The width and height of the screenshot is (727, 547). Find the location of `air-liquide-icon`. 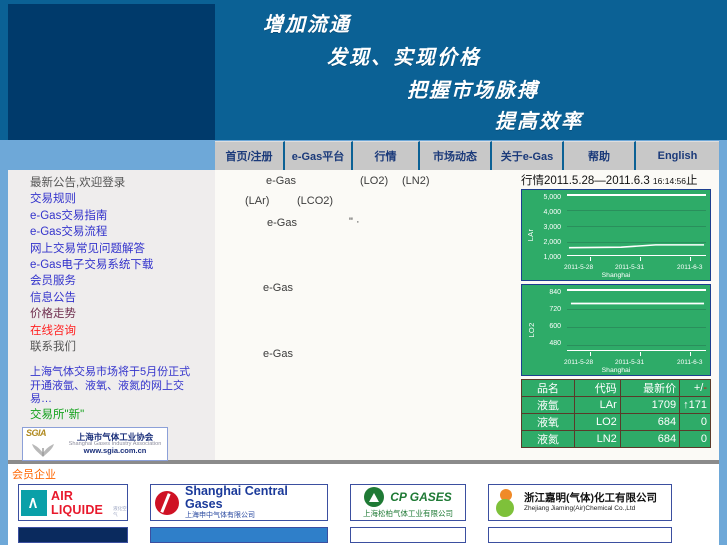

air-liquide-icon is located at coordinates (34, 502).